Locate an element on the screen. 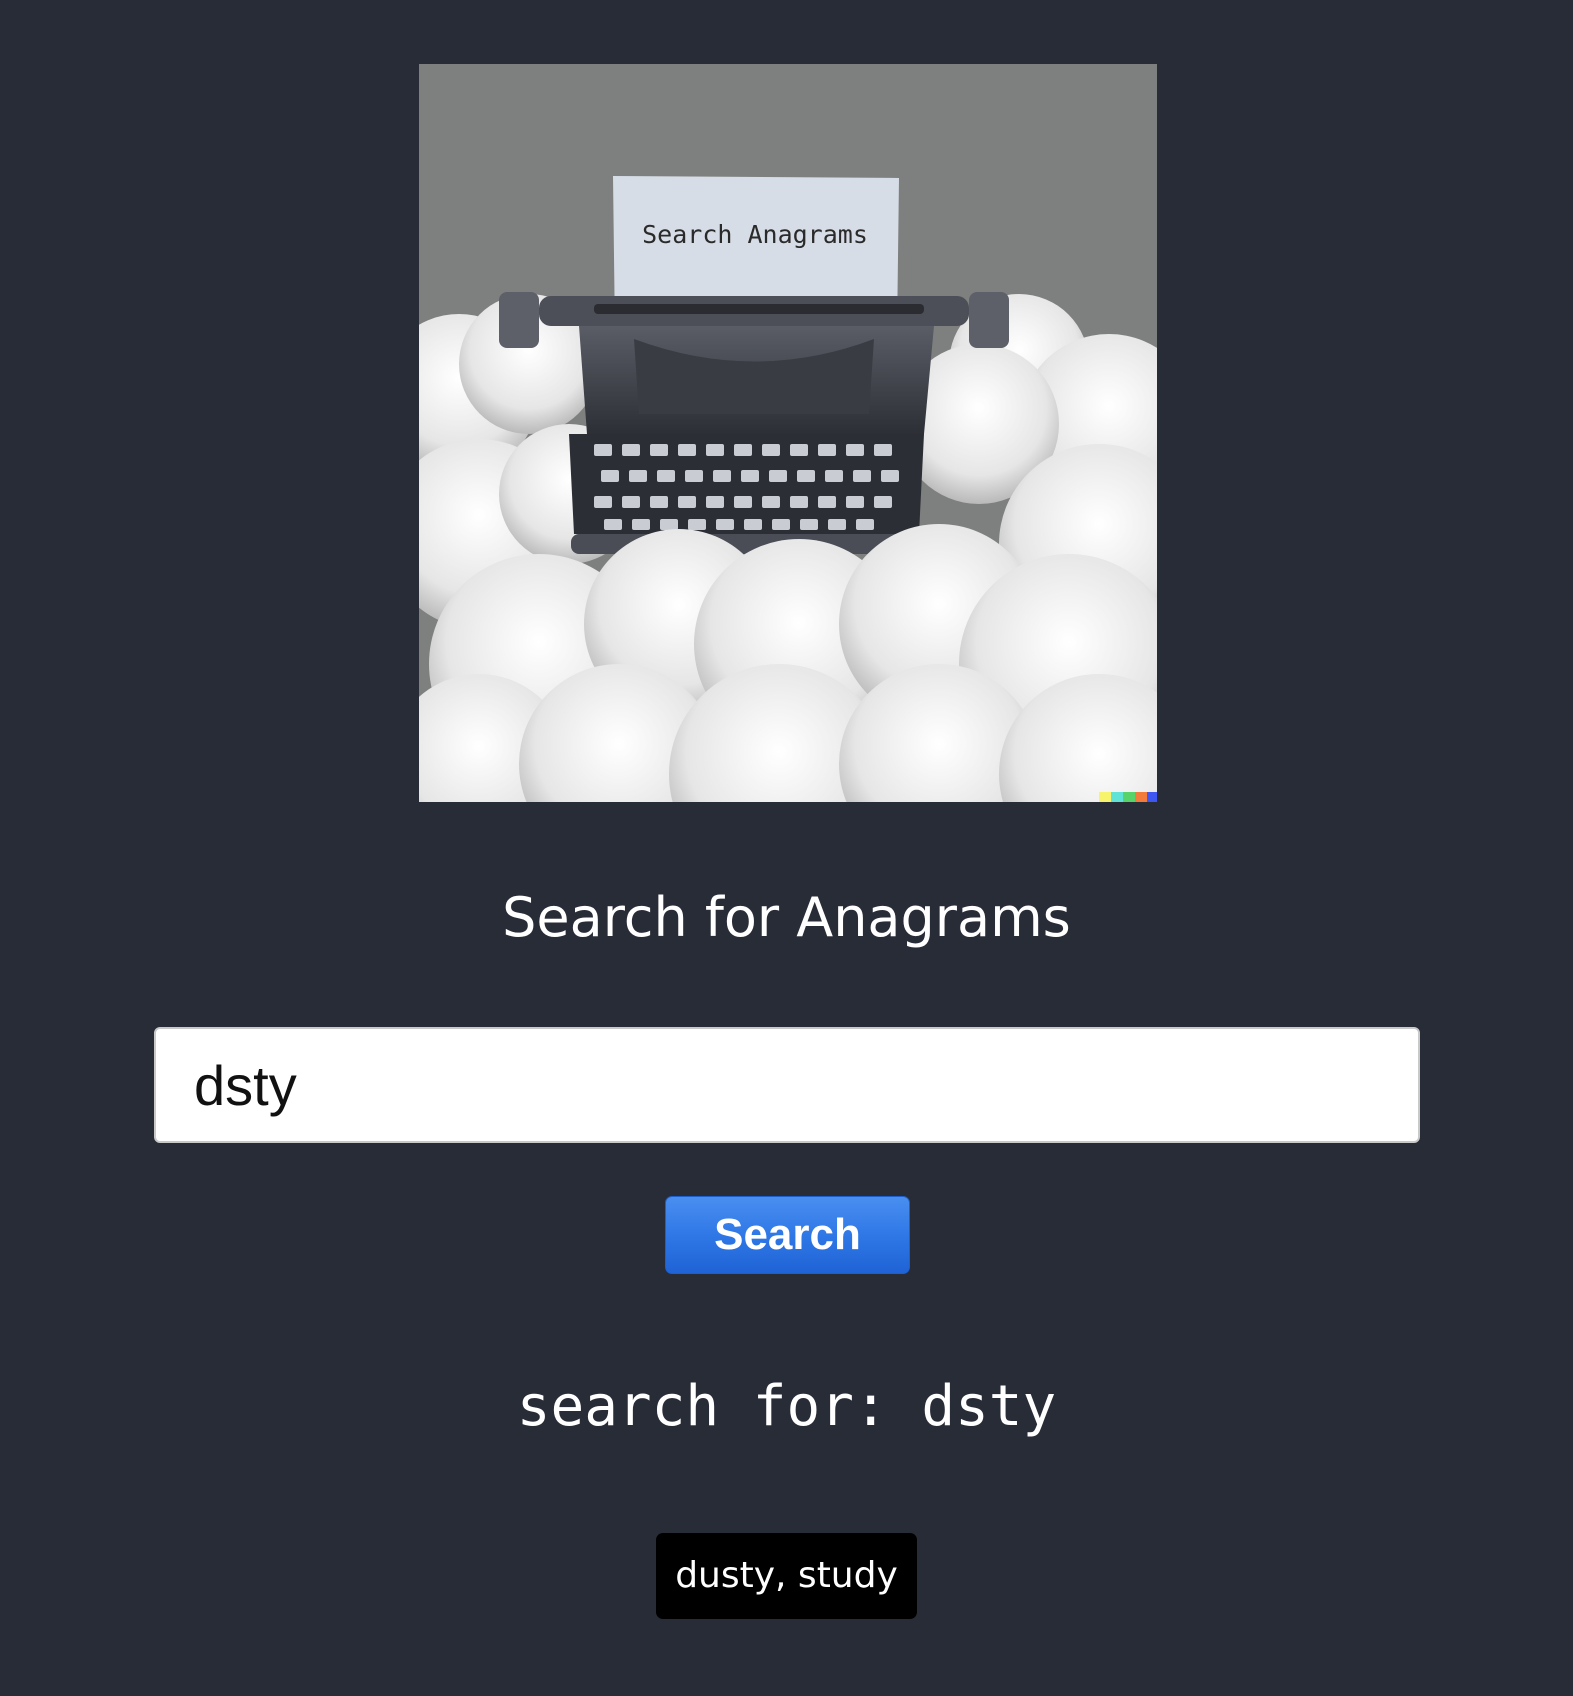 Image resolution: width=1573 pixels, height=1696 pixels. search-button: Search is located at coordinates (787, 1235).